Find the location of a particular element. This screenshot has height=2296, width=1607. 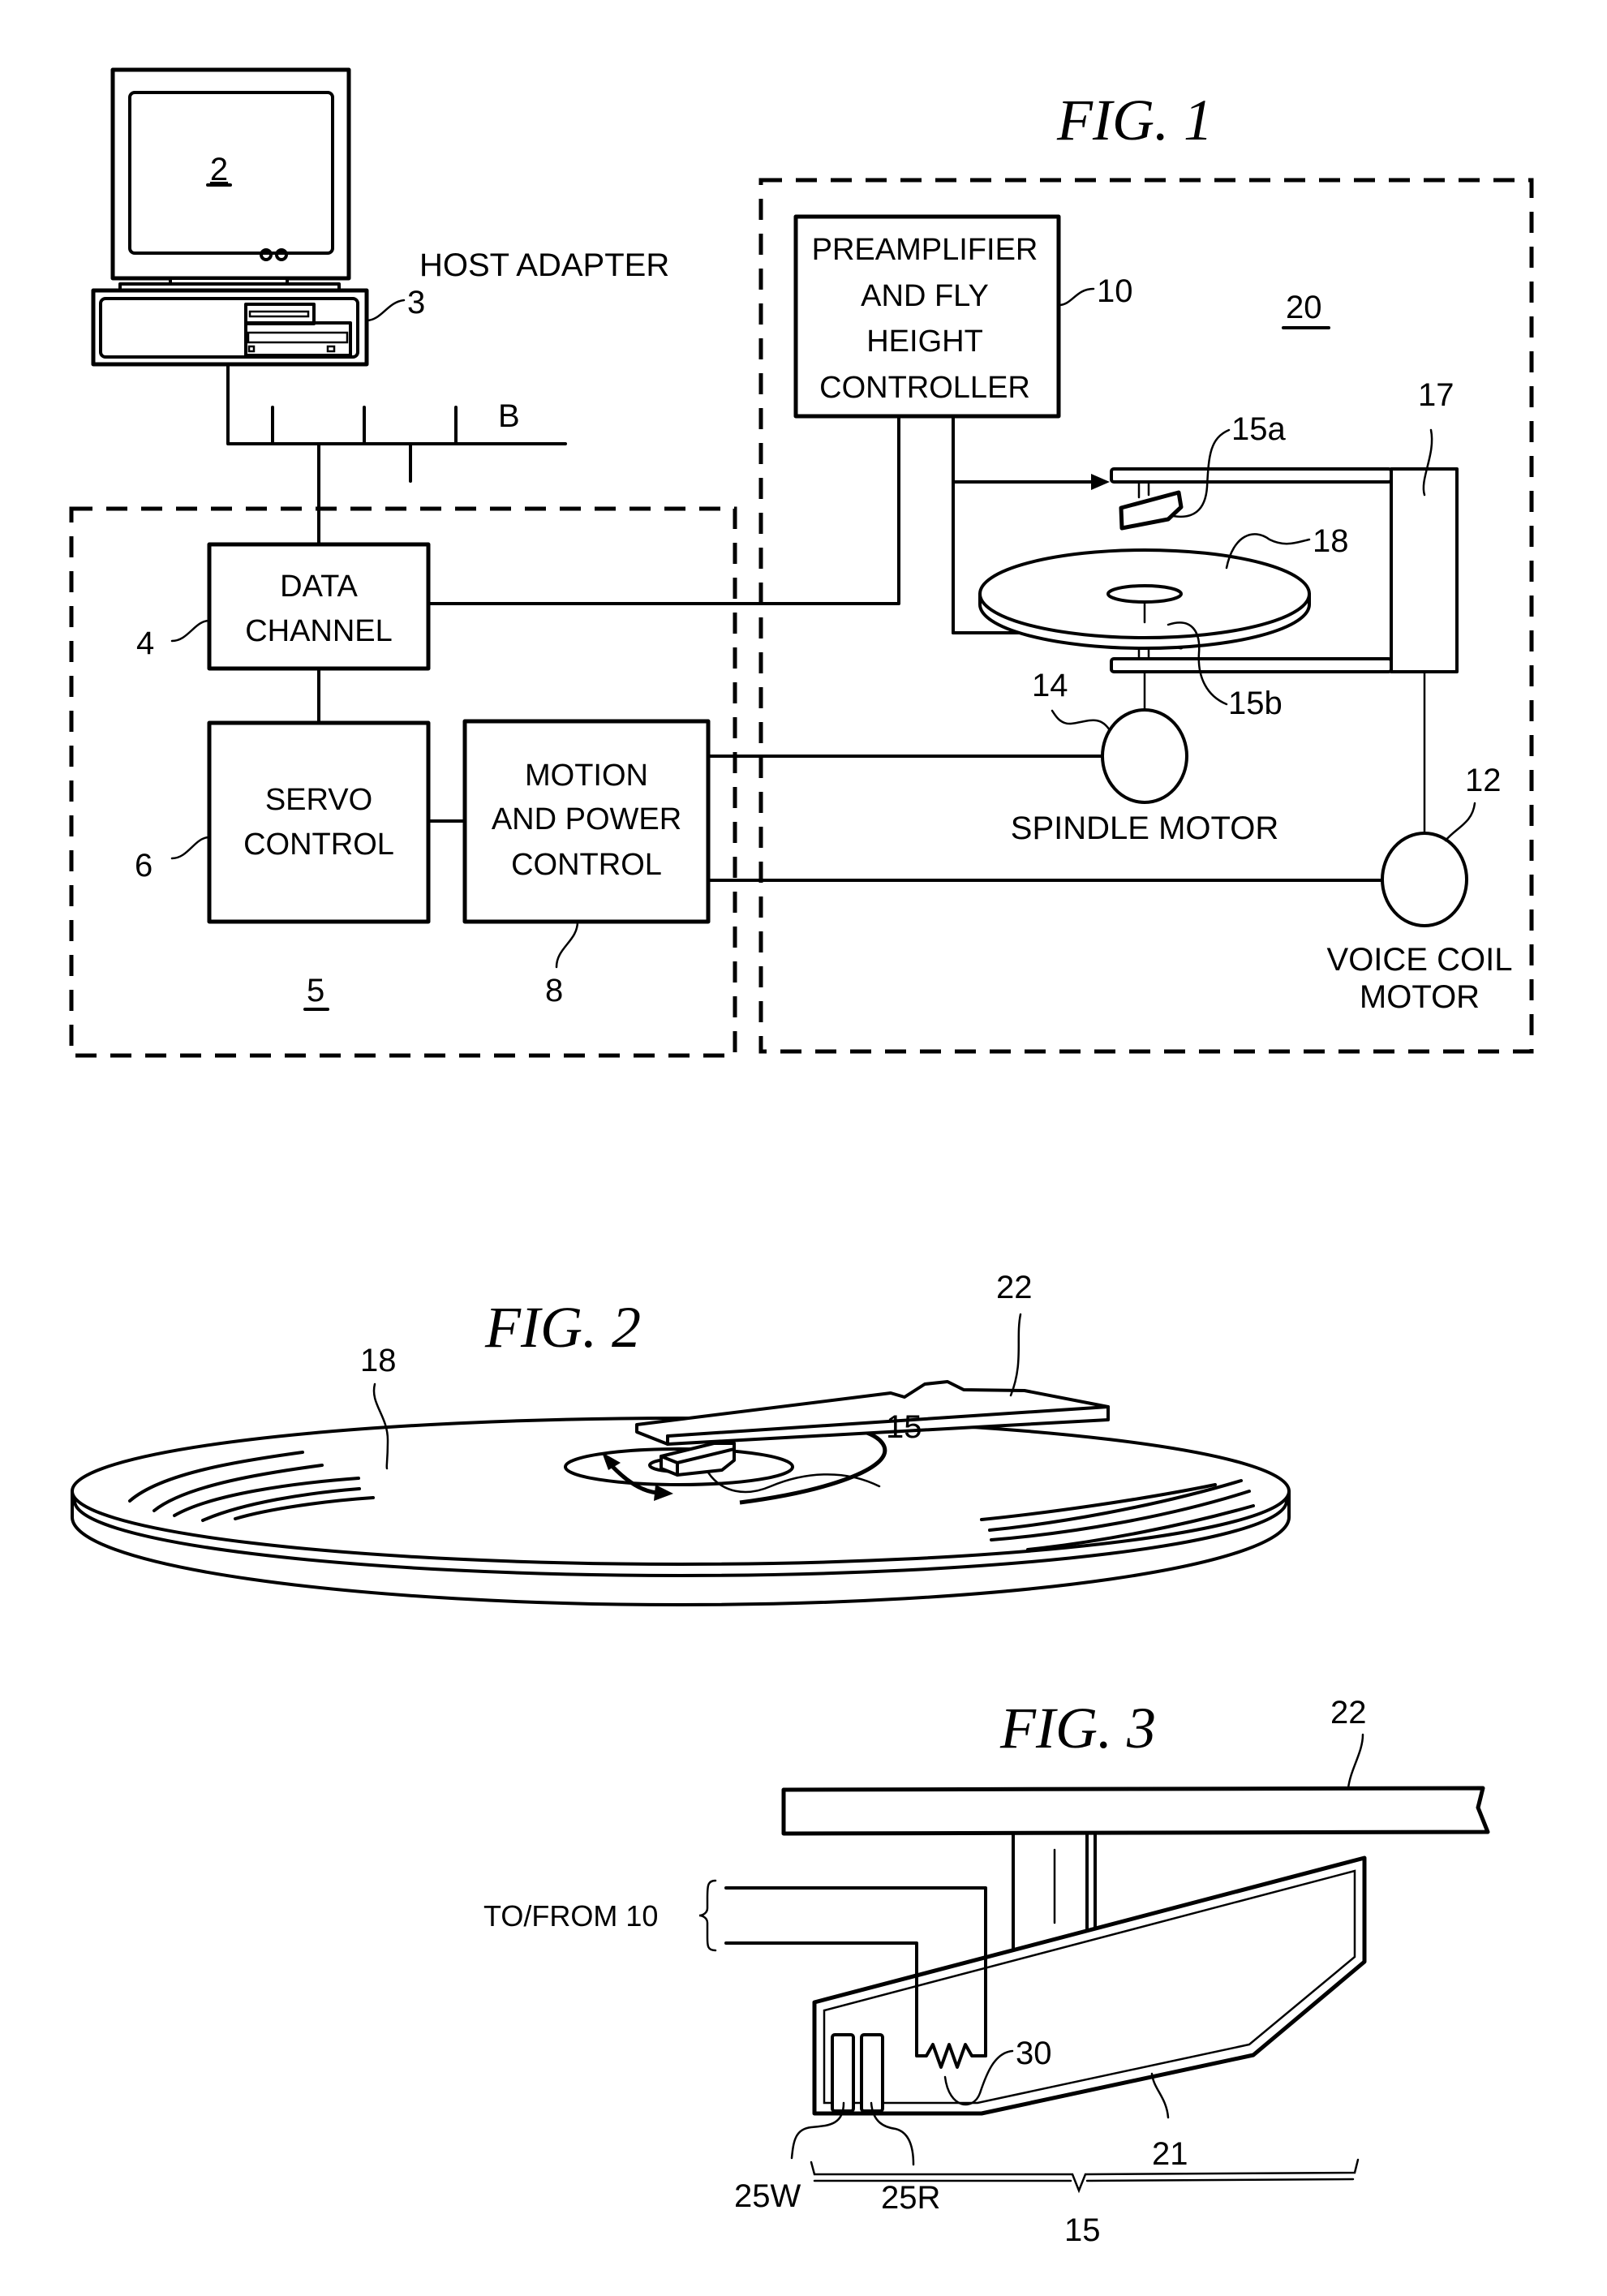

data-channel-block: DATA CHANNEL is located at coordinates (319, 606).